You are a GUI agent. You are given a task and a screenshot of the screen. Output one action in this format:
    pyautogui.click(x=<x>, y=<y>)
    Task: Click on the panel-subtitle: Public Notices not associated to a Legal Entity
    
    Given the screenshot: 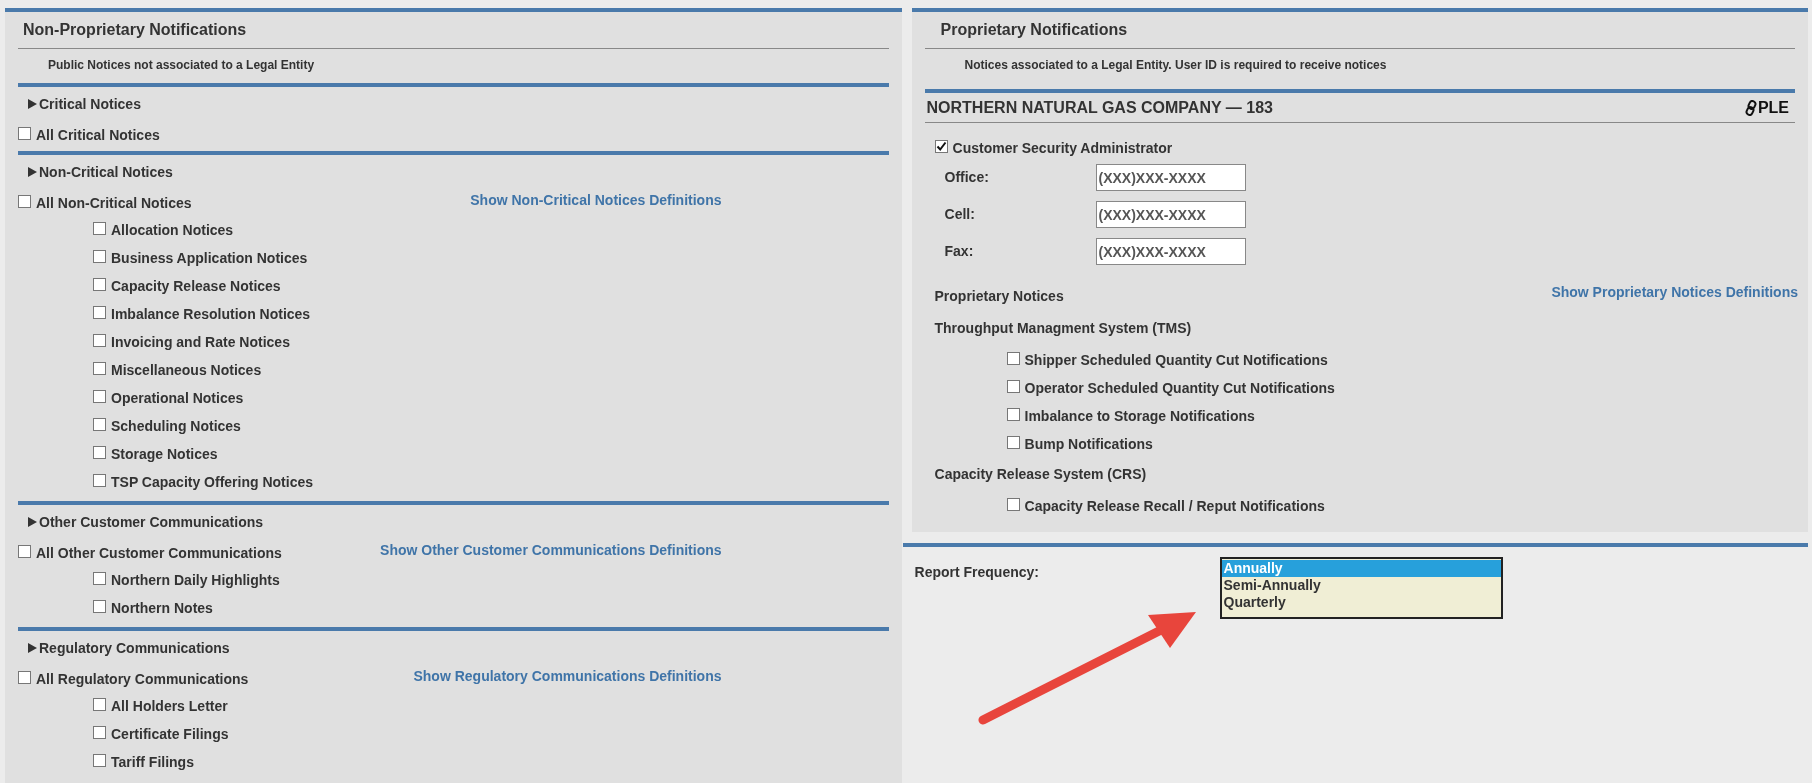 What is the action you would take?
    pyautogui.click(x=181, y=65)
    